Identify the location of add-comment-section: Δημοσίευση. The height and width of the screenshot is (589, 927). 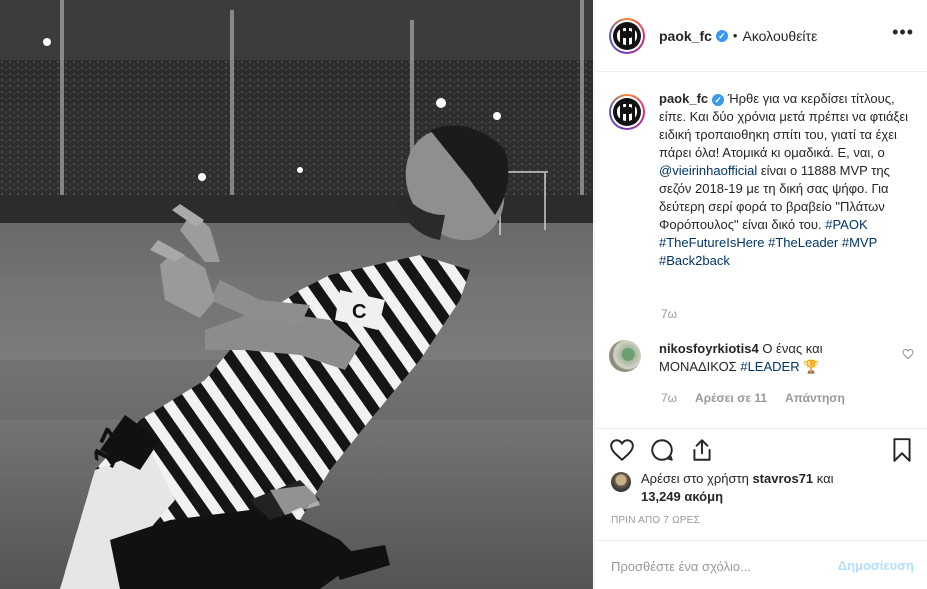
(761, 564).